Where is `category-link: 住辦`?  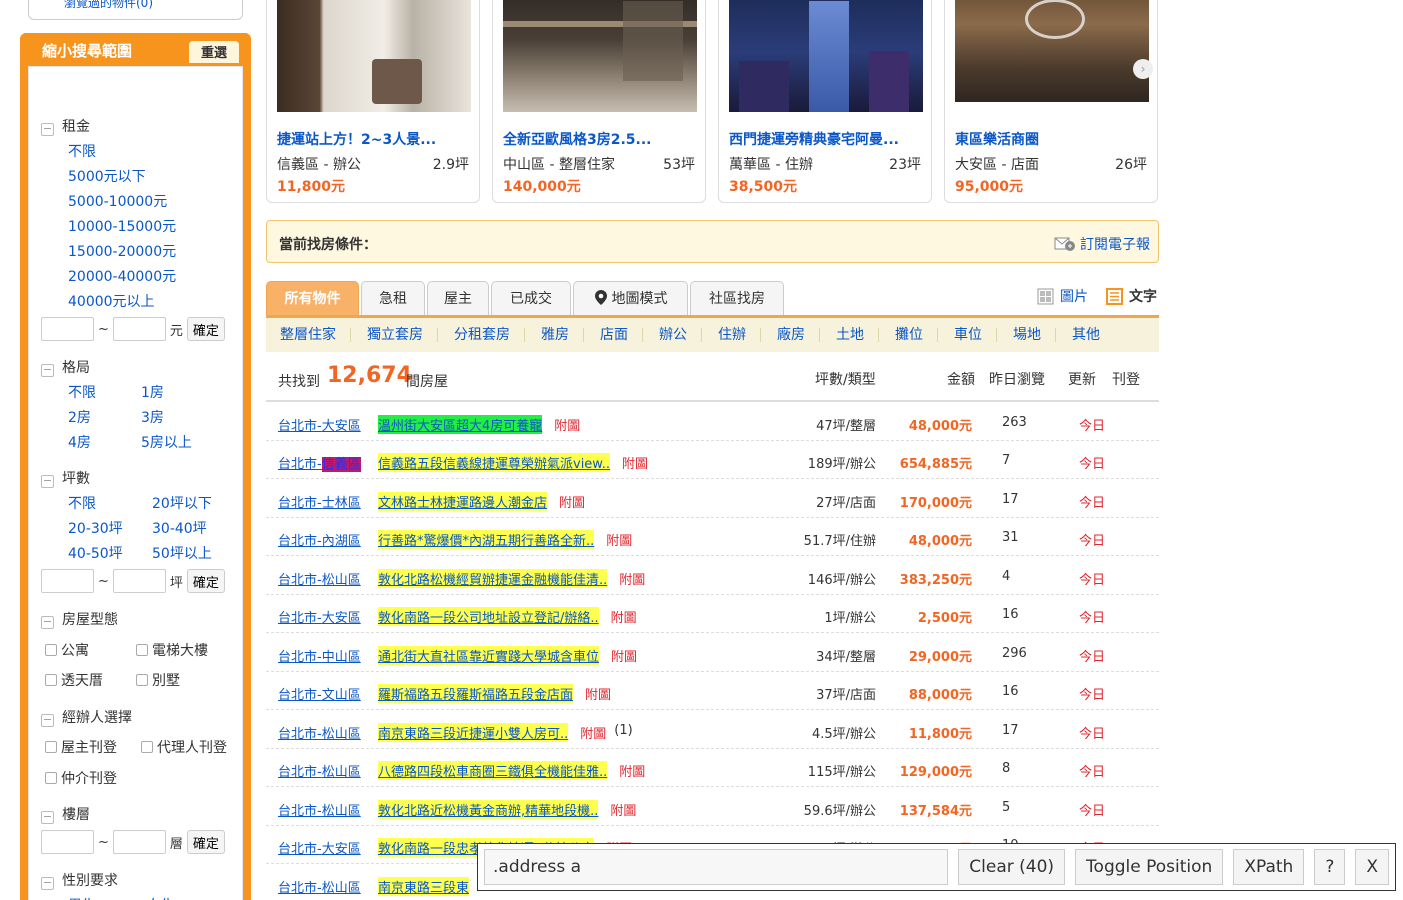
category-link: 住辦 is located at coordinates (739, 335).